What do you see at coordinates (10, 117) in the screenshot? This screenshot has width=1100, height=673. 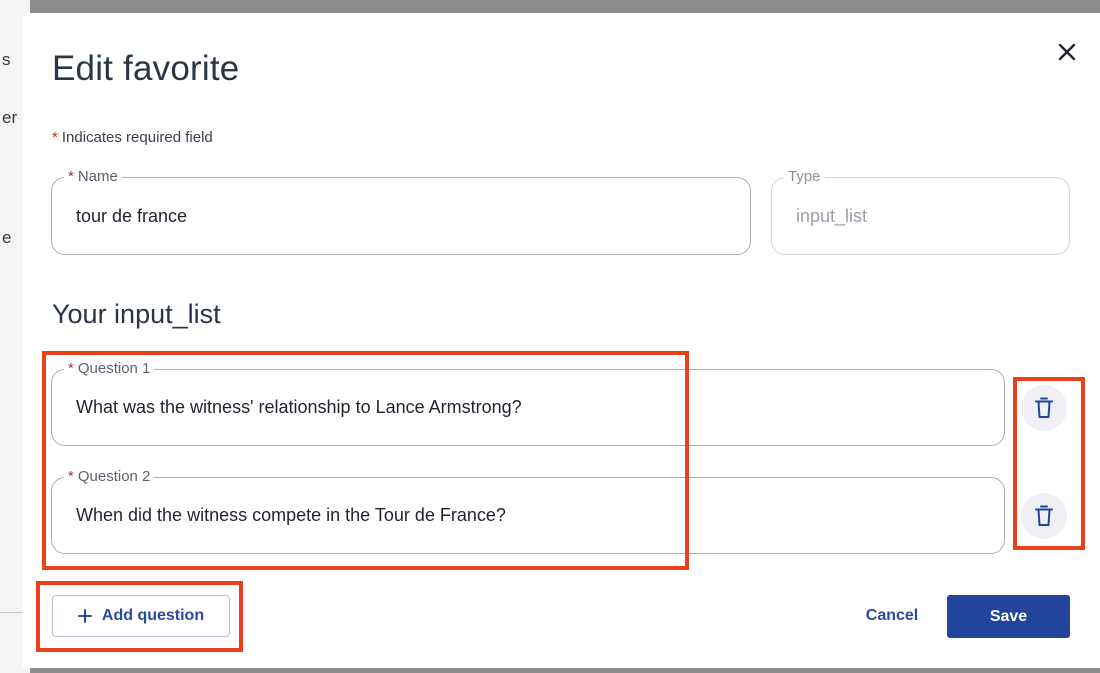 I see `background-text: er` at bounding box center [10, 117].